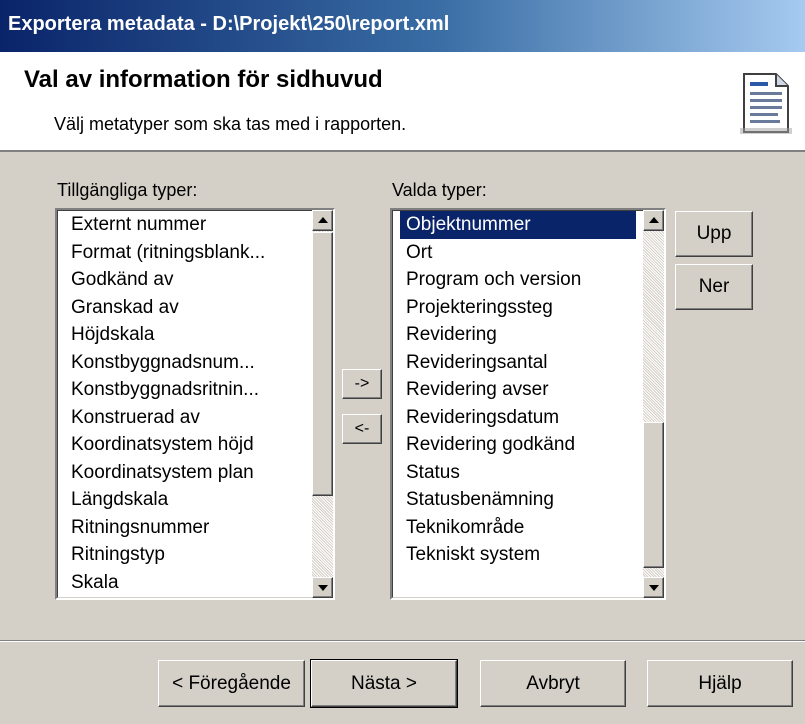 The image size is (805, 724). I want to click on move-down-button: Ner, so click(714, 287).